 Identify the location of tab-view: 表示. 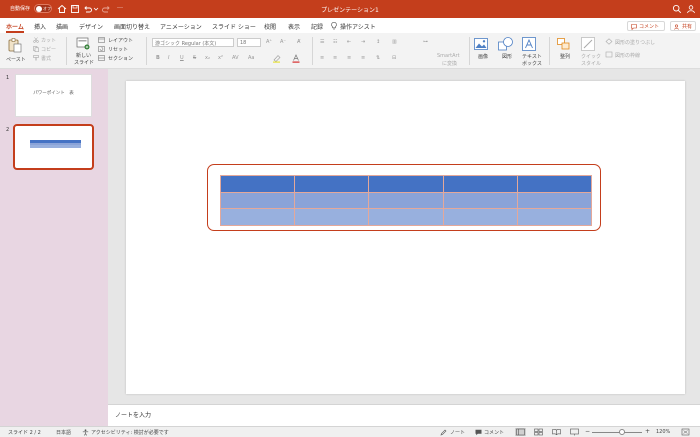
(294, 26).